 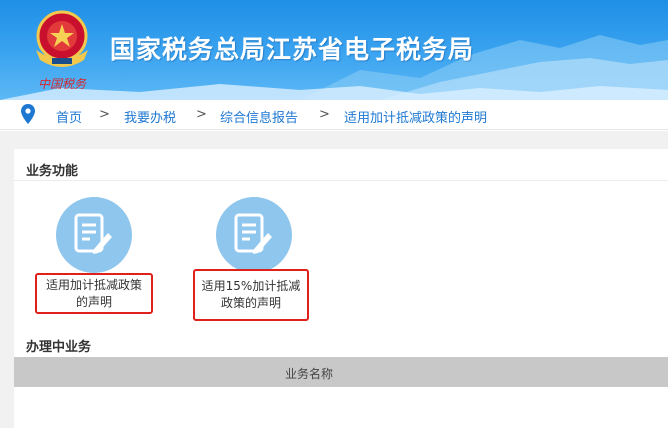 What do you see at coordinates (341, 372) in the screenshot?
I see `table-header` at bounding box center [341, 372].